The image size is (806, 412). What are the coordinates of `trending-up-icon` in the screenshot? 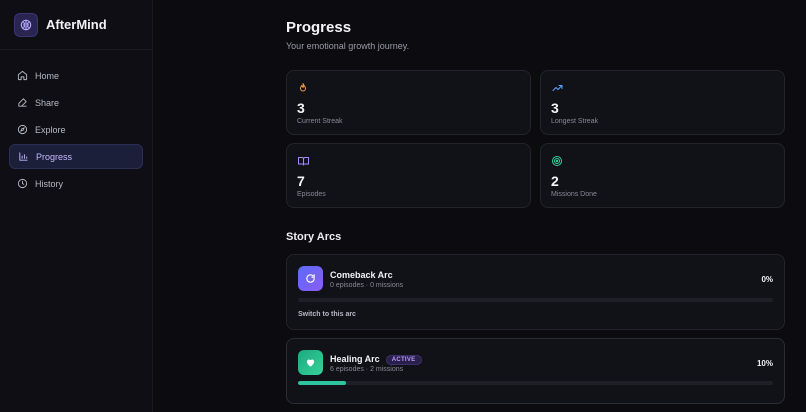 It's located at (557, 87).